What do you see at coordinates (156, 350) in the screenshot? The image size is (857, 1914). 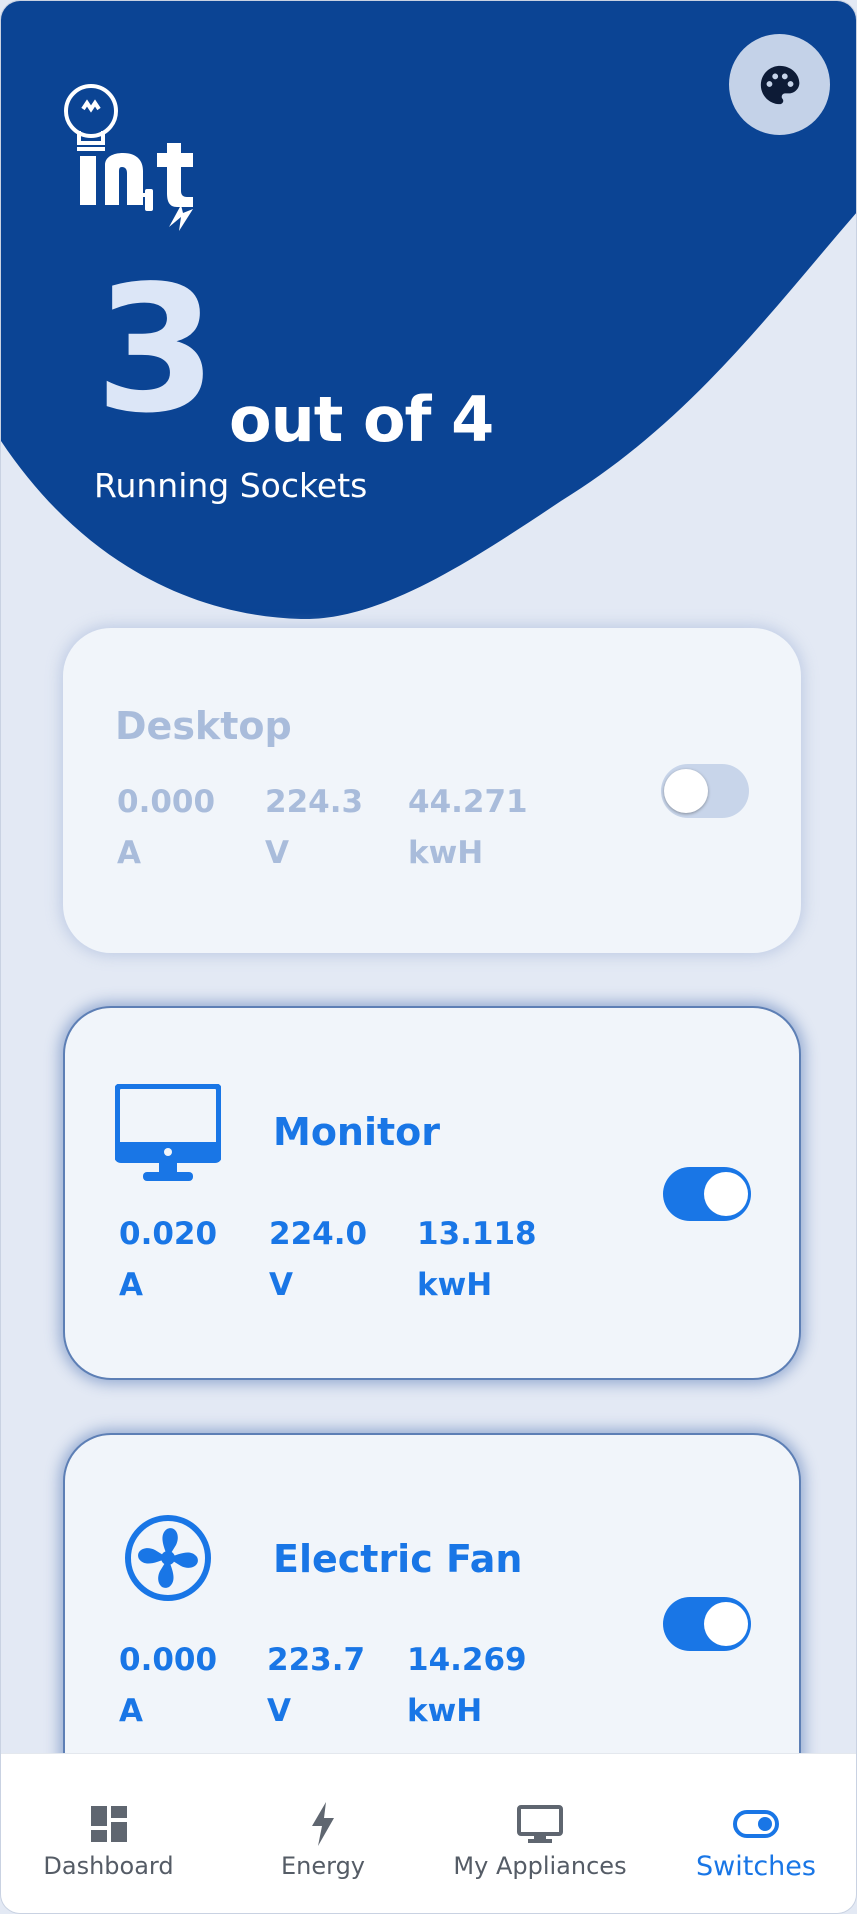 I see `running-count: 3` at bounding box center [156, 350].